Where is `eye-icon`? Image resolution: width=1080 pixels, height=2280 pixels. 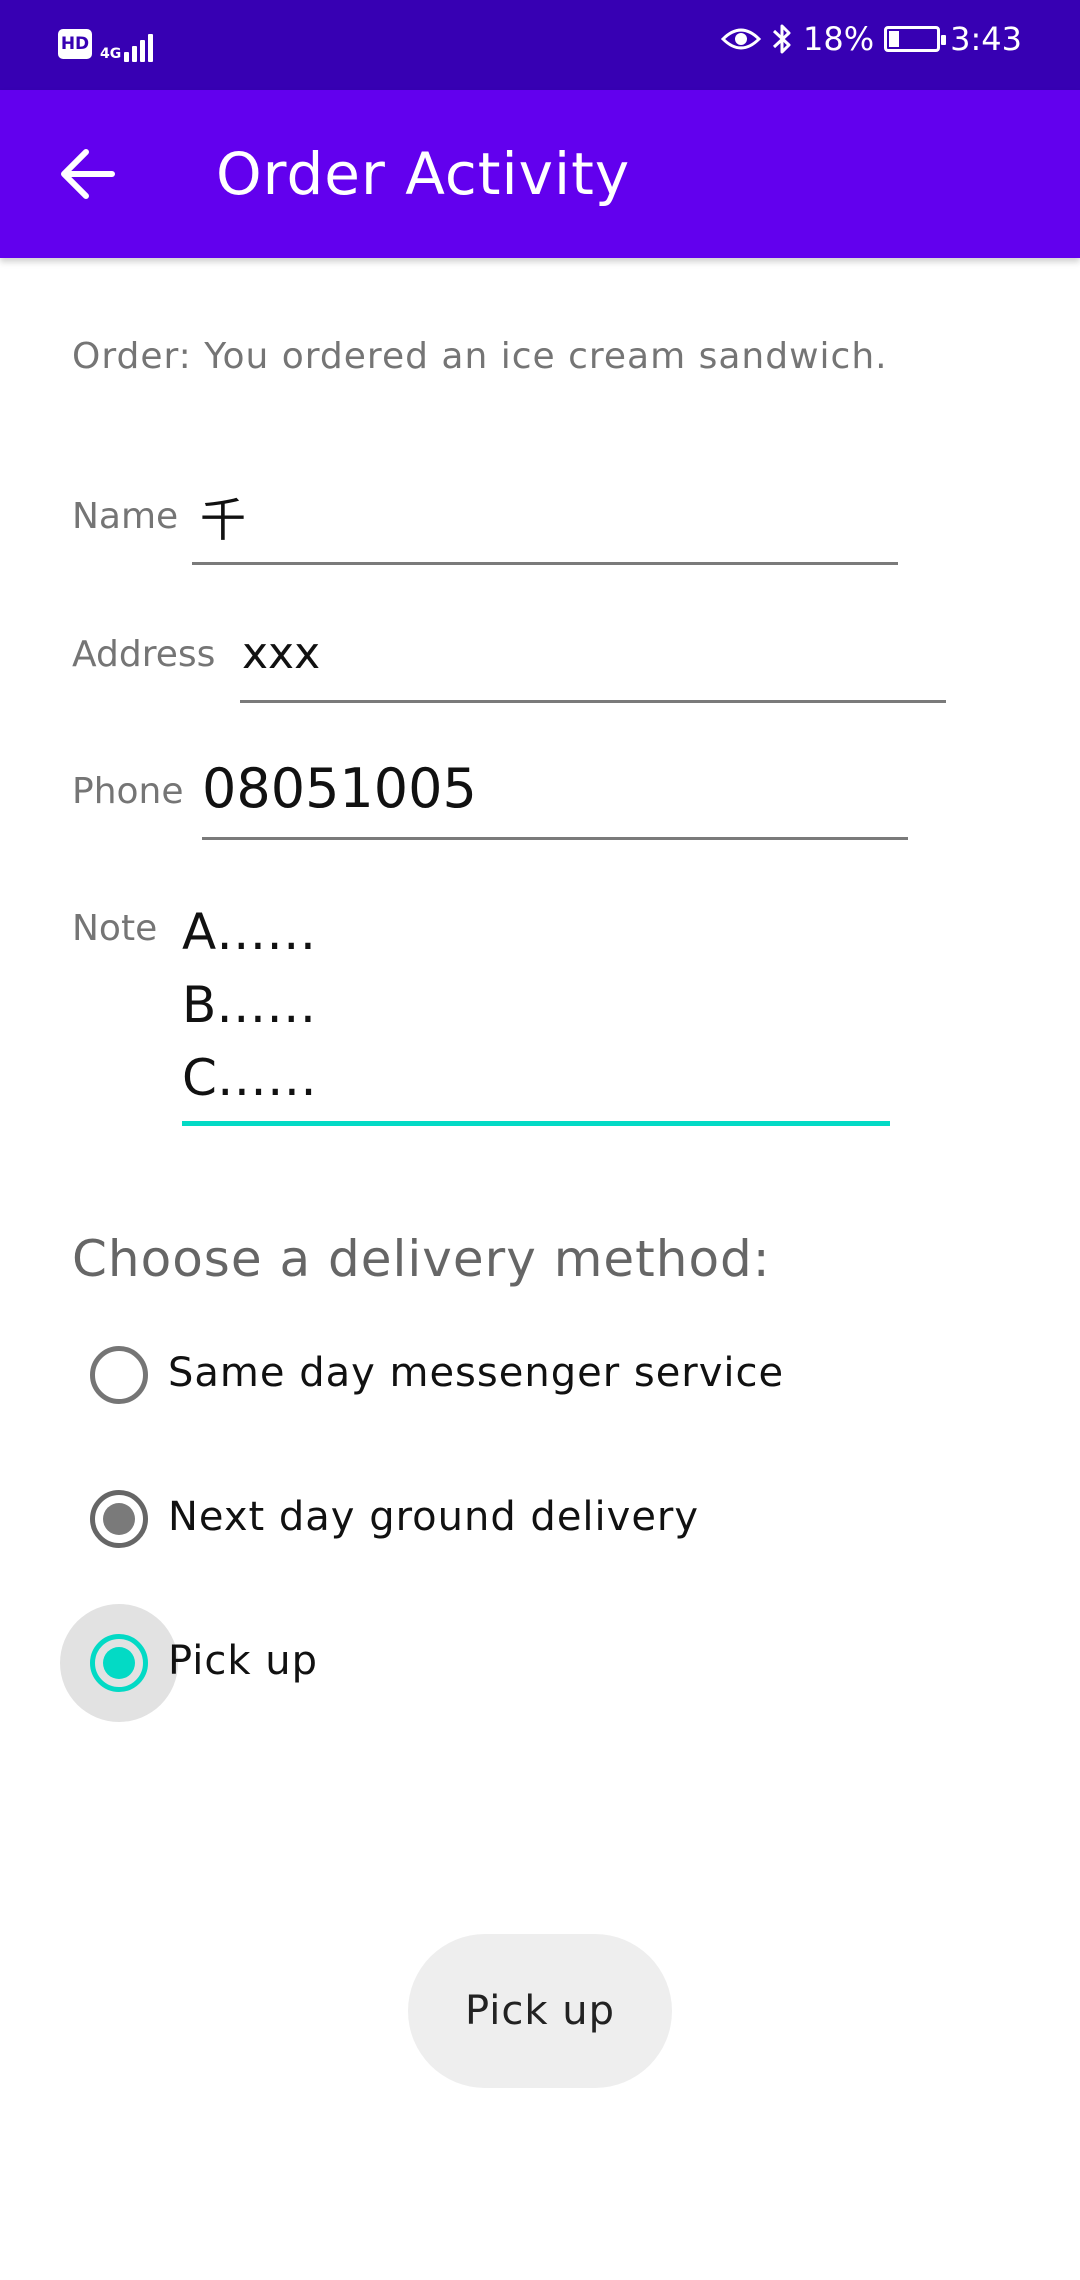
eye-icon is located at coordinates (741, 39).